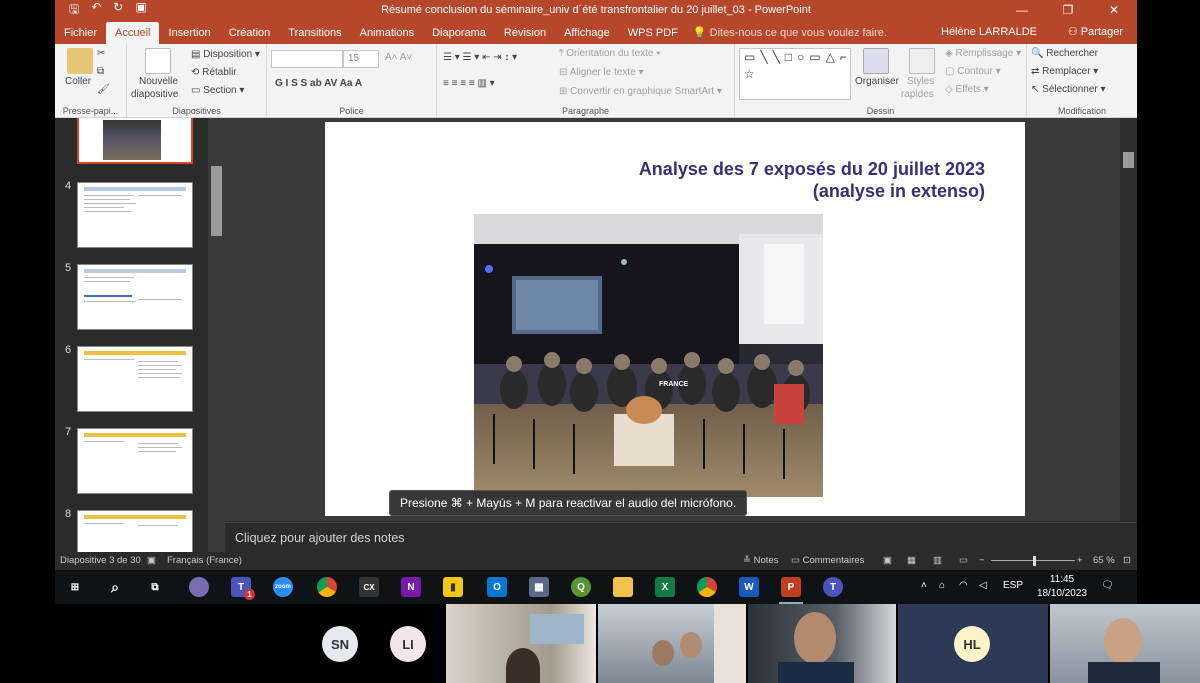 The width and height of the screenshot is (1200, 683). I want to click on tab-animations: Animations, so click(387, 33).